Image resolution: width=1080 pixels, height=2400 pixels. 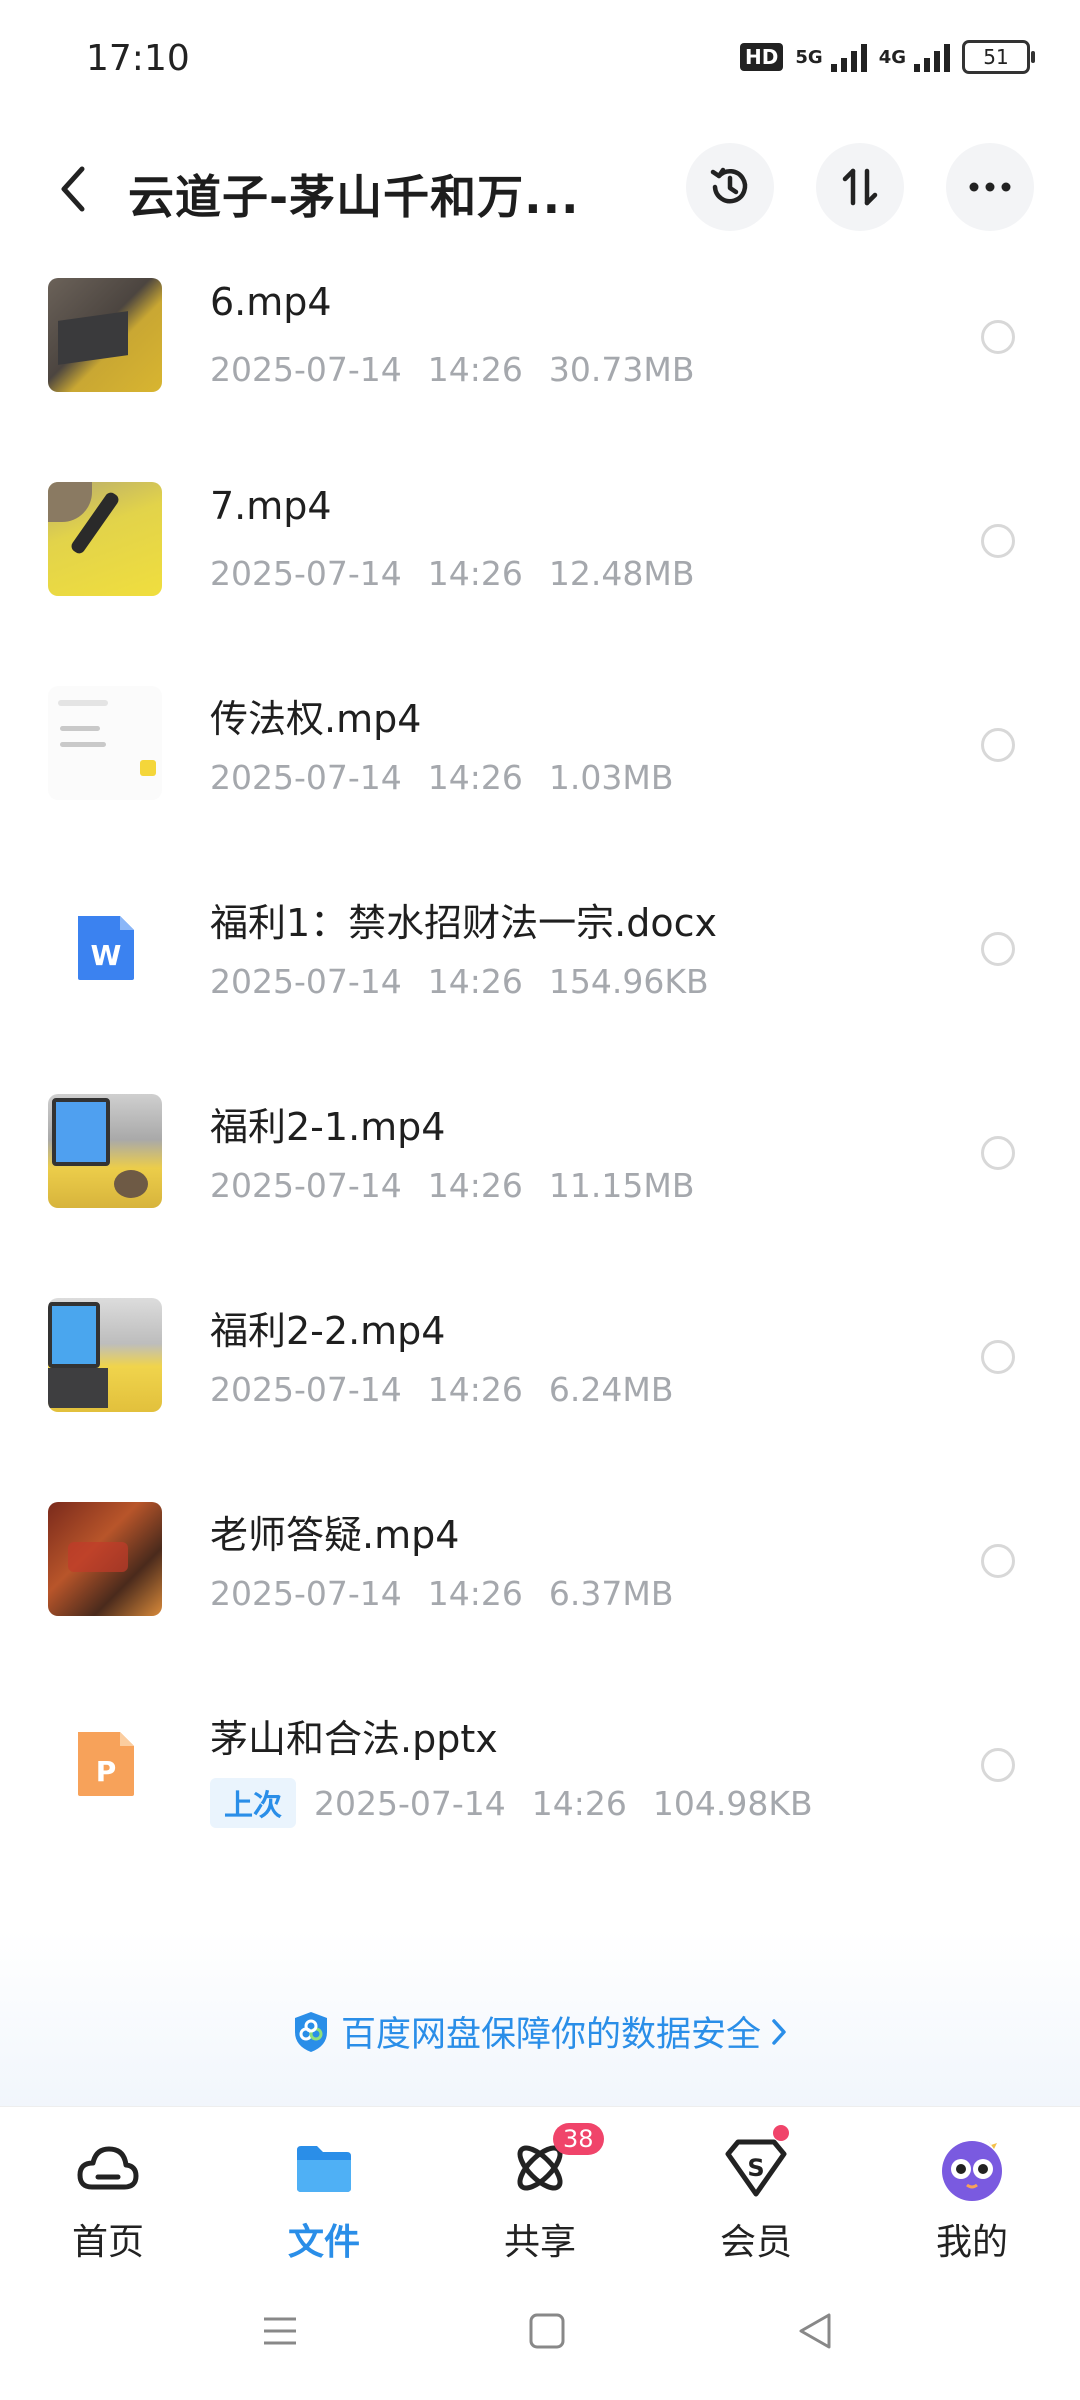 I want to click on security-link: 百度网盘保障你的数据安全, so click(x=540, y=2031).